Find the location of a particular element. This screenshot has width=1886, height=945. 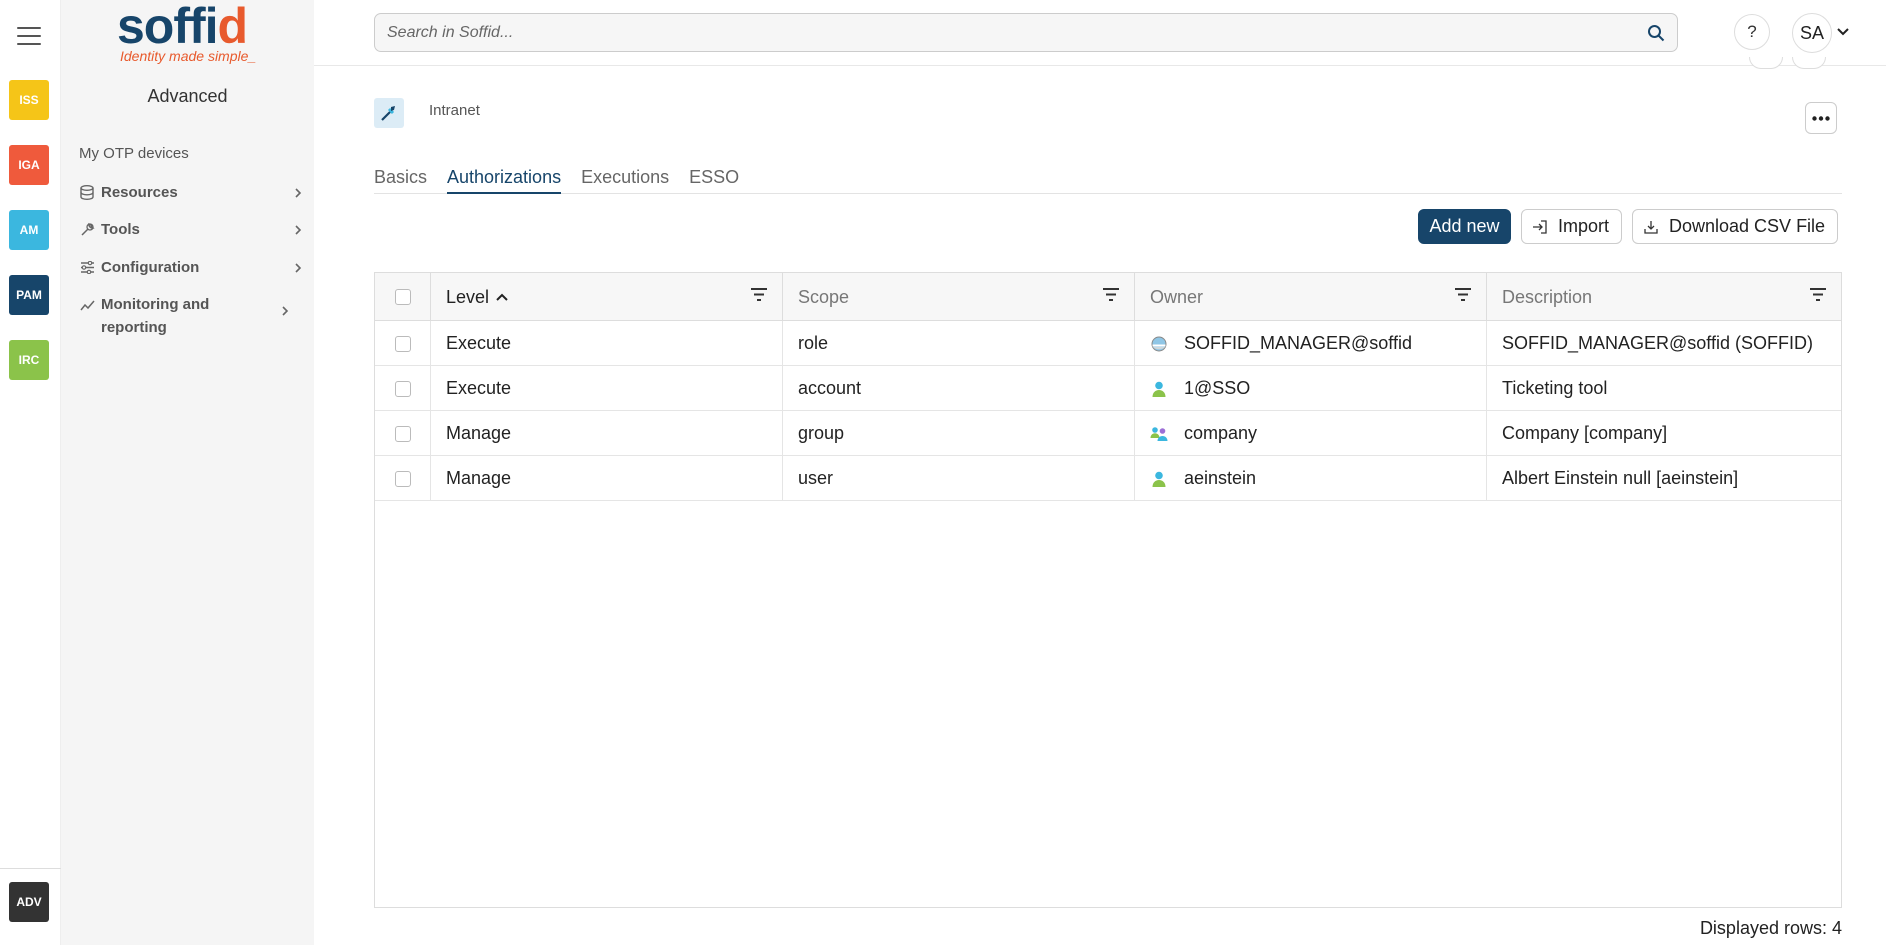

group-icon is located at coordinates (1159, 433).